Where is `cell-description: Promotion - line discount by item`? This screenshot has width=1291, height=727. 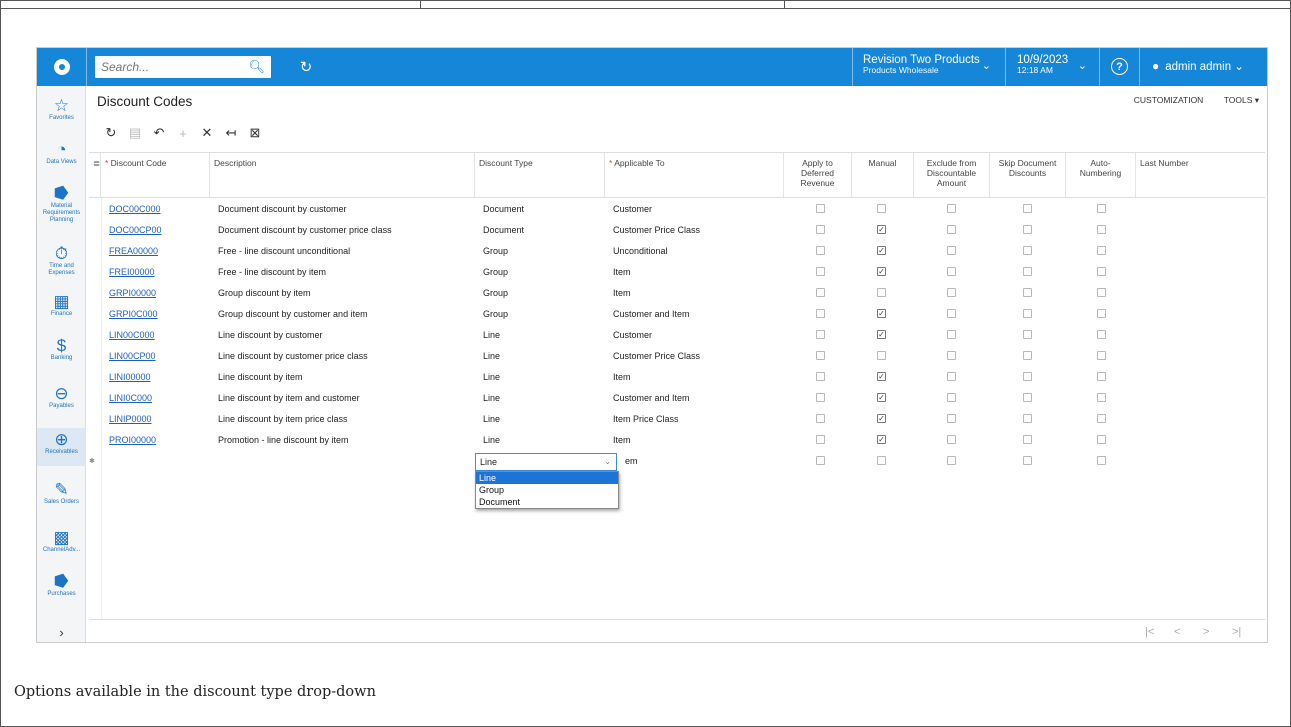
cell-description: Promotion - line discount by item is located at coordinates (344, 440).